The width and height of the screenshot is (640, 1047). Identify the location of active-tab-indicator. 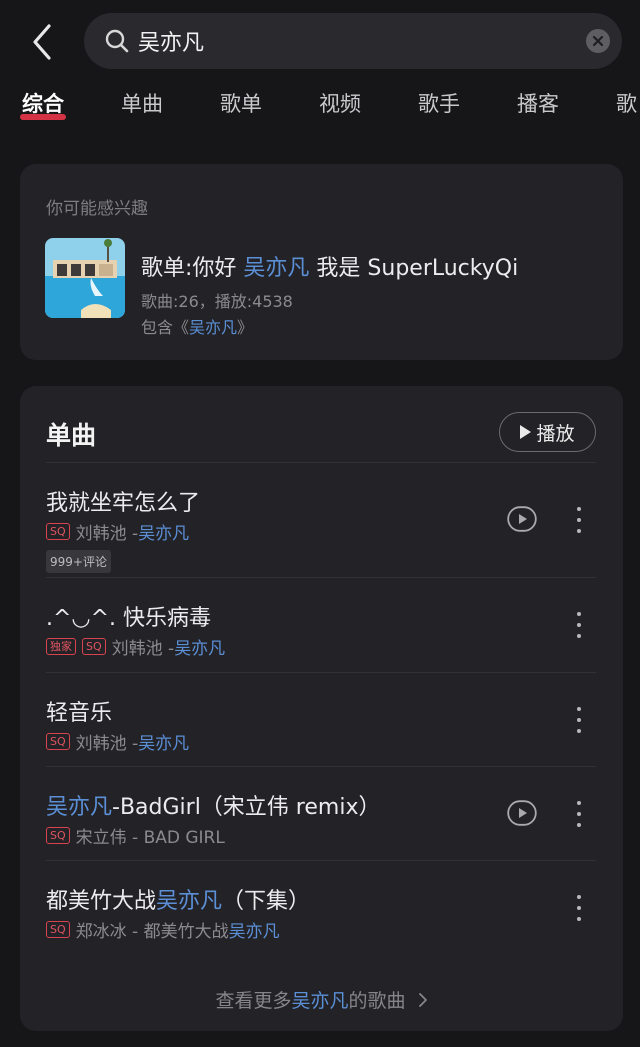
(43, 117).